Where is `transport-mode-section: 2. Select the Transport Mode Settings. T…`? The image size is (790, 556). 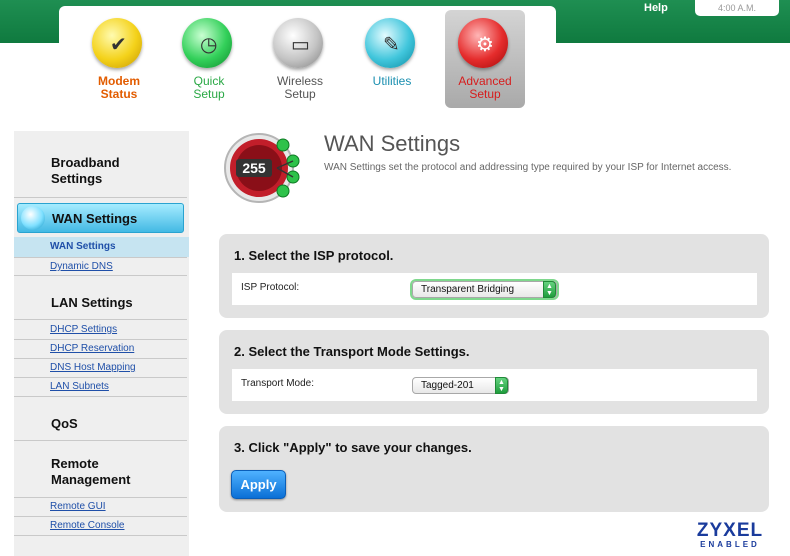
transport-mode-section: 2. Select the Transport Mode Settings. T… is located at coordinates (494, 372).